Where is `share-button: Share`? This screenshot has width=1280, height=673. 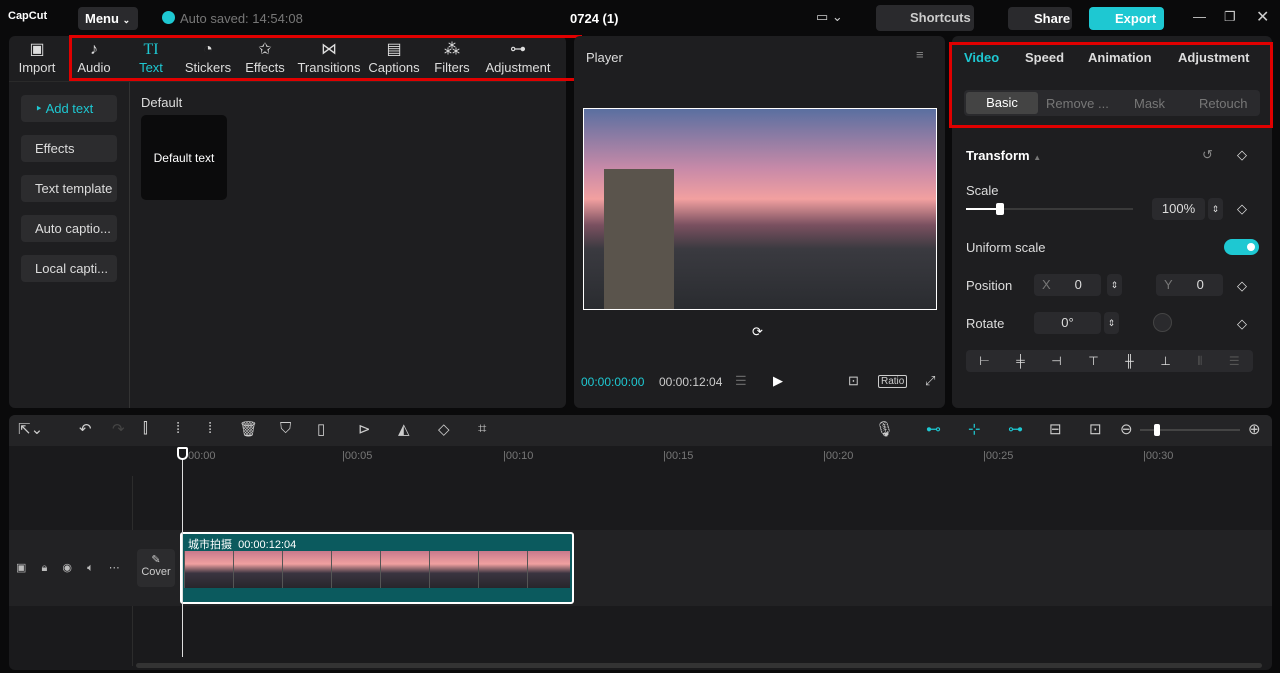
share-button: Share is located at coordinates (1040, 18).